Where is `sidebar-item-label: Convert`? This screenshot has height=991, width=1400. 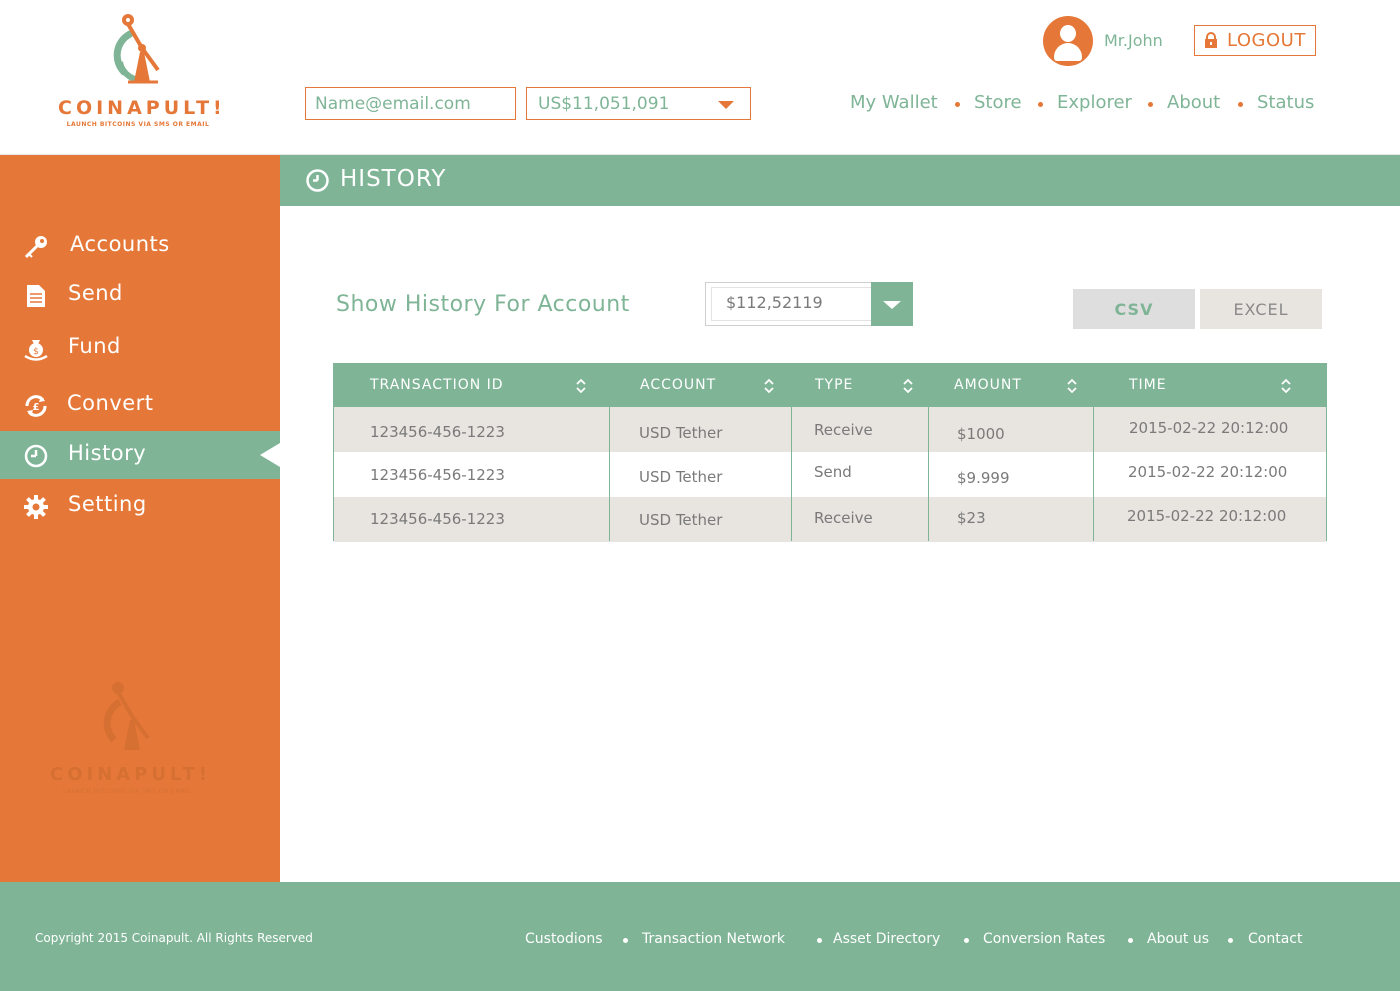 sidebar-item-label: Convert is located at coordinates (110, 403).